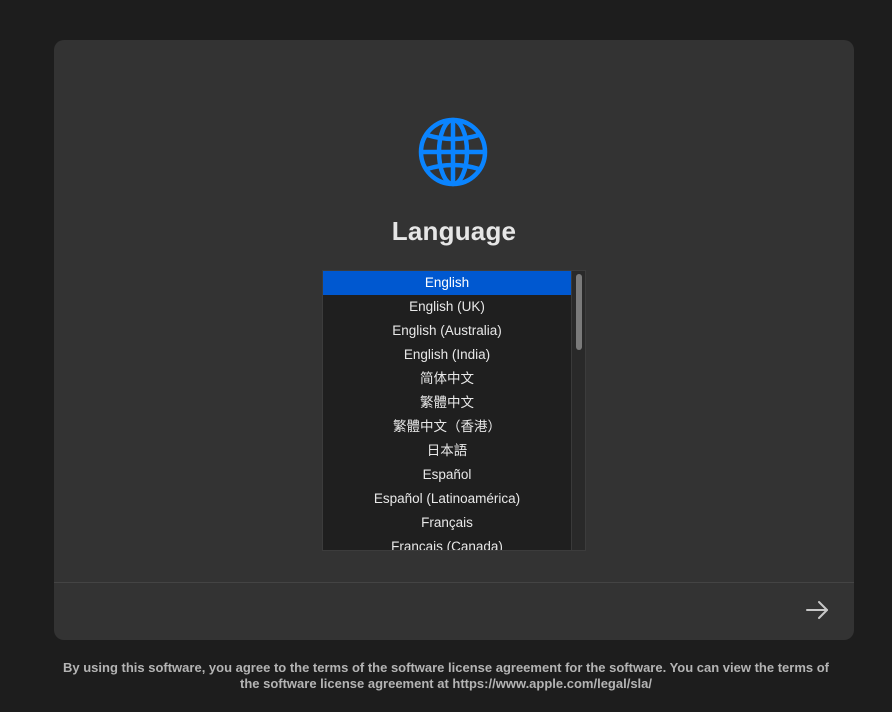  Describe the element at coordinates (447, 475) in the screenshot. I see `list-item: Español` at that location.